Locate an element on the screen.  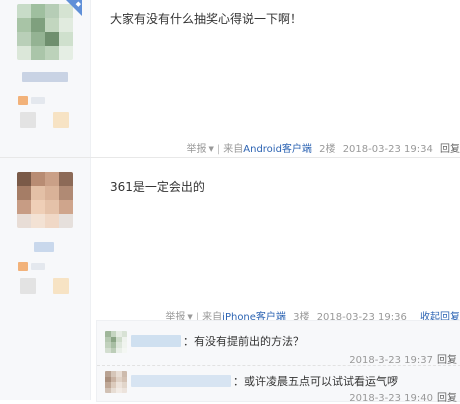
sub-reply-meta: 2018-3-23 19:37回复 is located at coordinates (403, 358).